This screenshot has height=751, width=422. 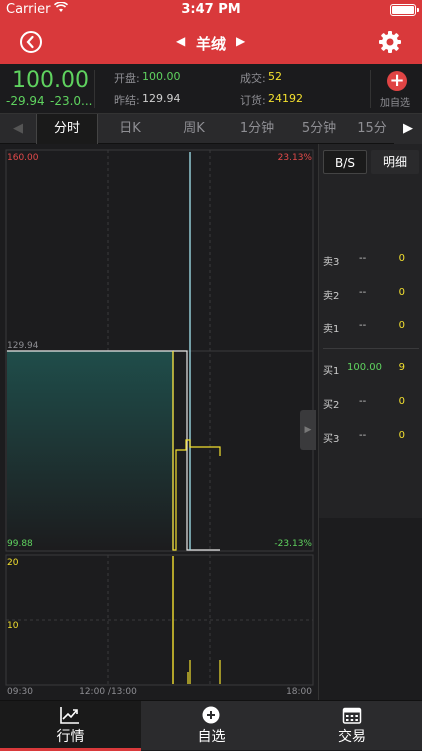 What do you see at coordinates (364, 437) in the screenshot?
I see `bid-row: 买3 -- 0` at bounding box center [364, 437].